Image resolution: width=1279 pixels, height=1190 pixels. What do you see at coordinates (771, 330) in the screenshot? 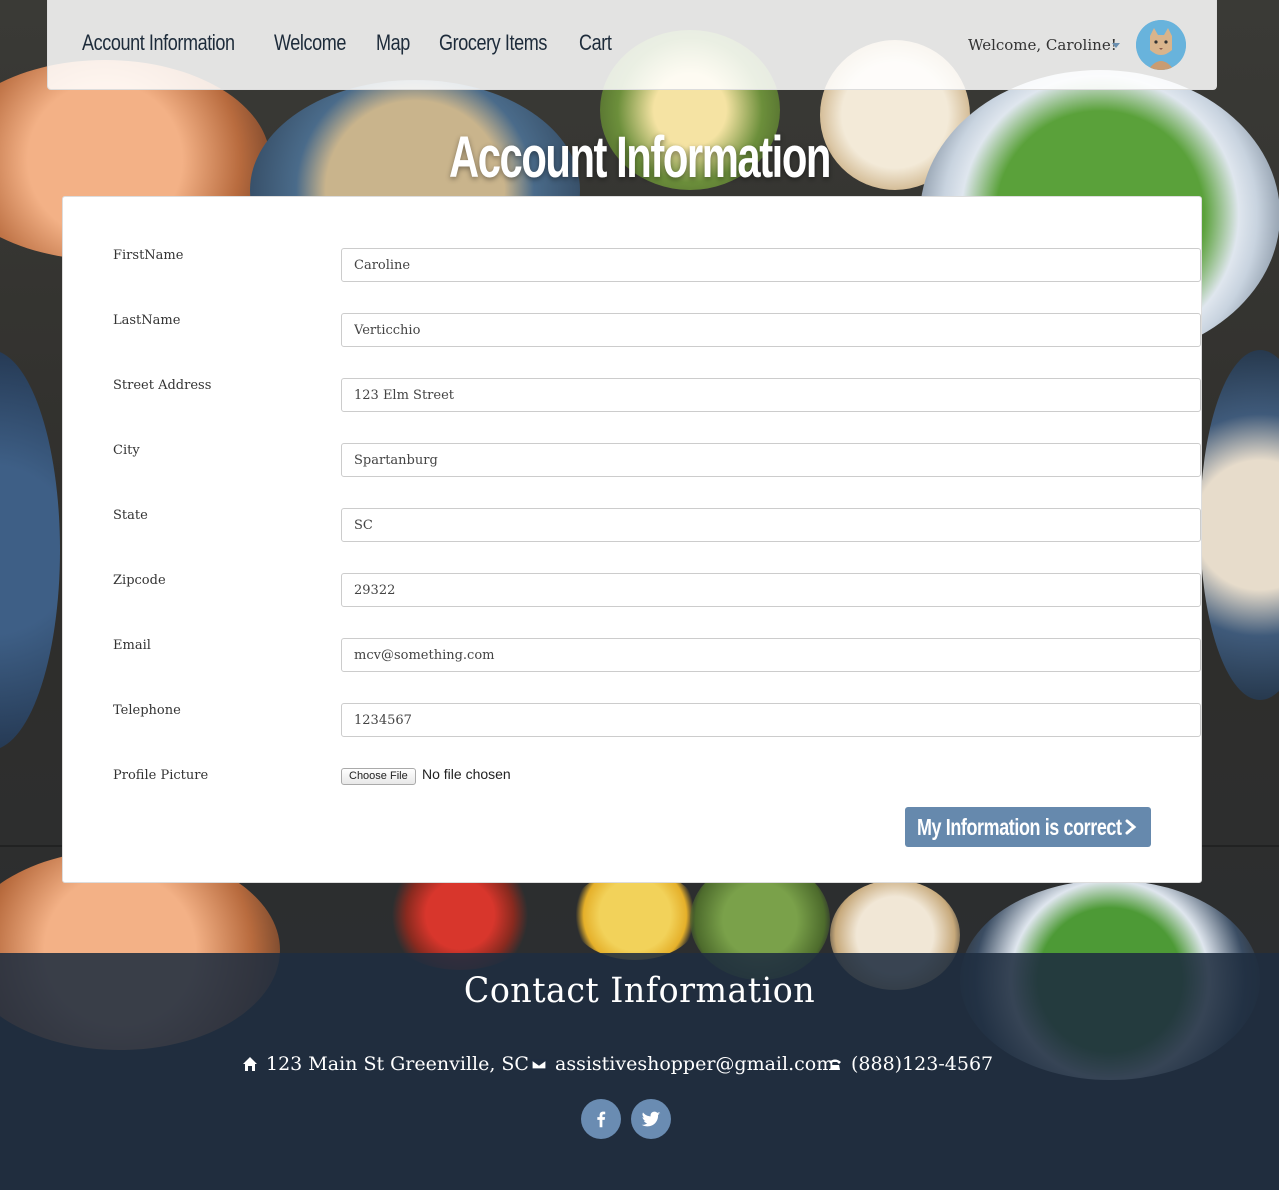
I see `lastname-field` at bounding box center [771, 330].